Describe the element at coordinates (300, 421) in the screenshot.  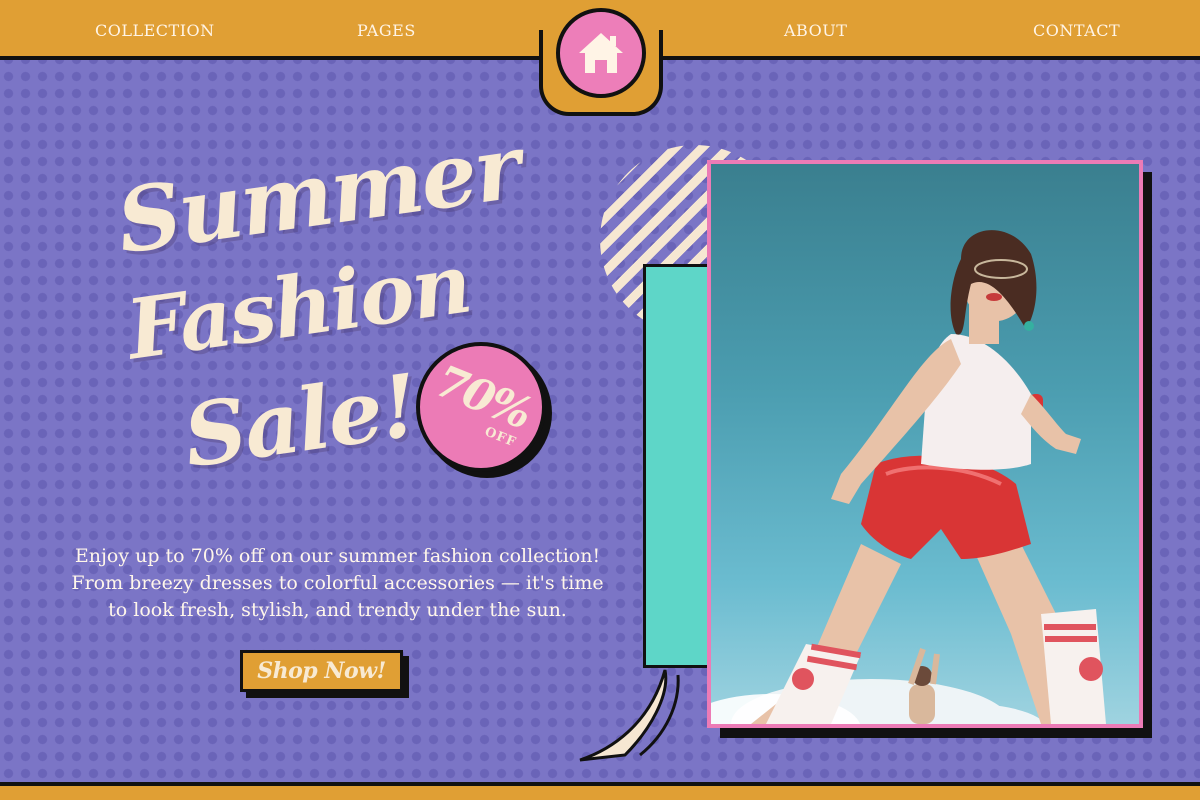
I see `hero-title-line3: Sale!` at that location.